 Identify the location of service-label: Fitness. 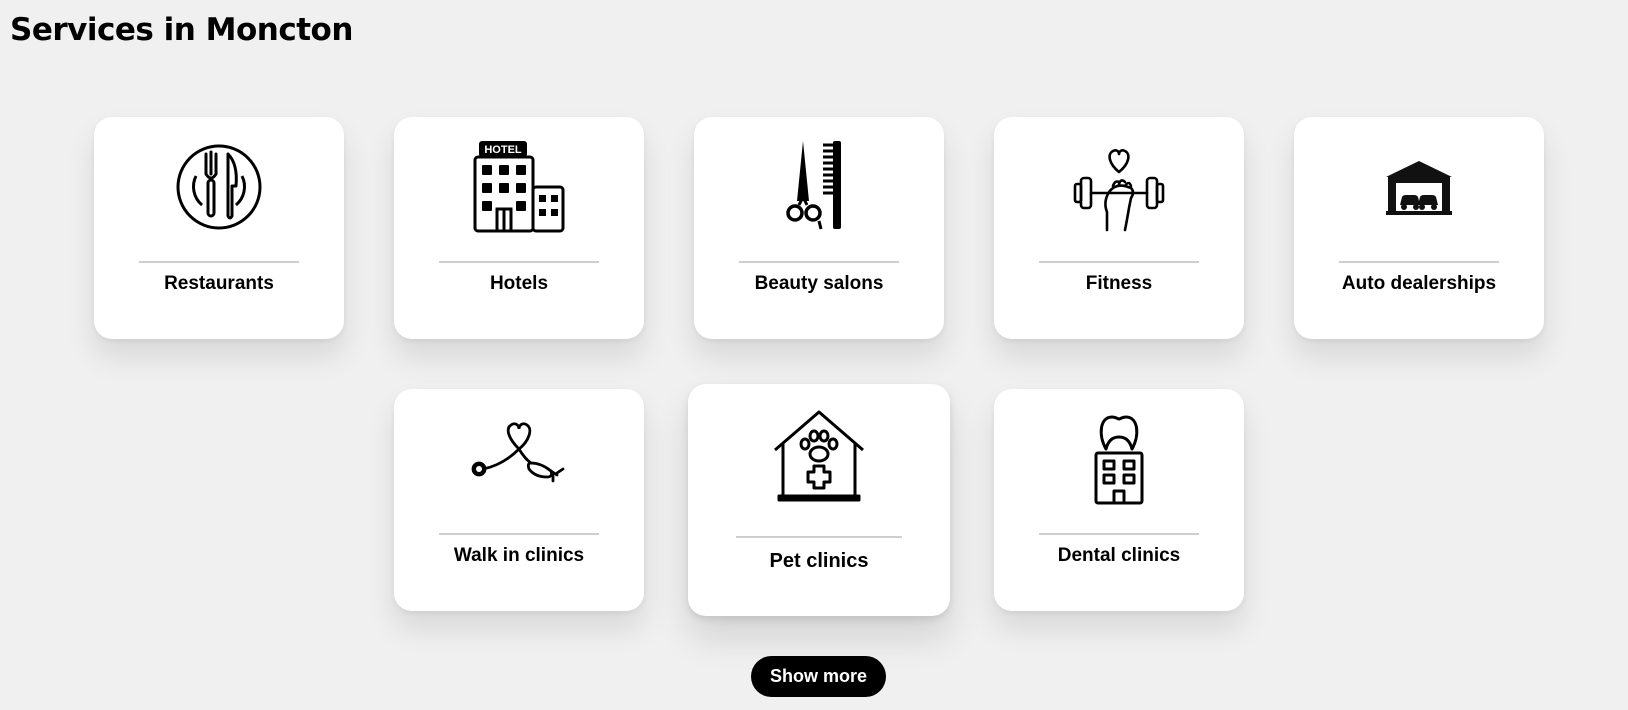
(1119, 283).